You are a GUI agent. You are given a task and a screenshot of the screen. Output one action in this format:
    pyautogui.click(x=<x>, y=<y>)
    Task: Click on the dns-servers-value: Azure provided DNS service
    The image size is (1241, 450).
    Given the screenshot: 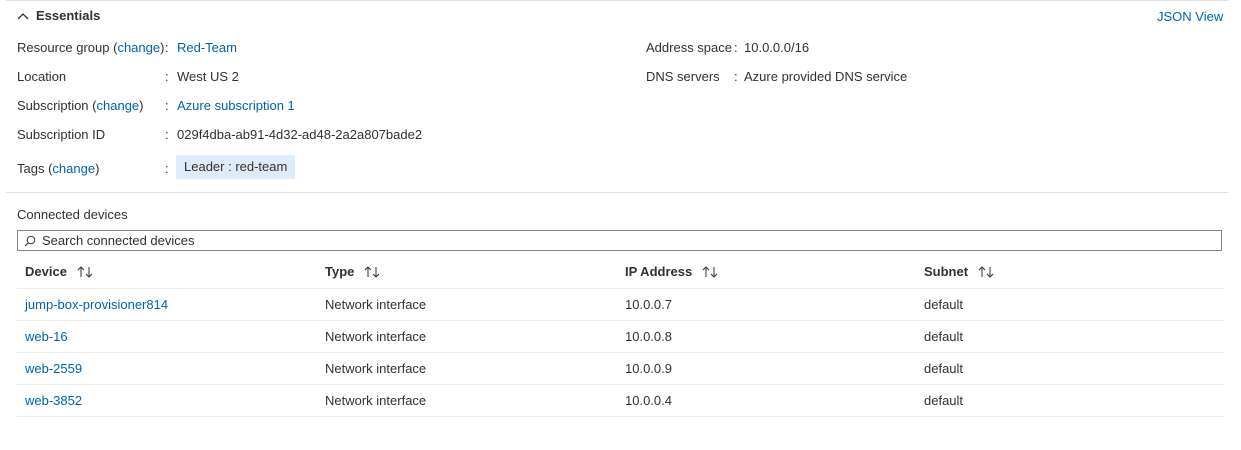 What is the action you would take?
    pyautogui.click(x=826, y=76)
    